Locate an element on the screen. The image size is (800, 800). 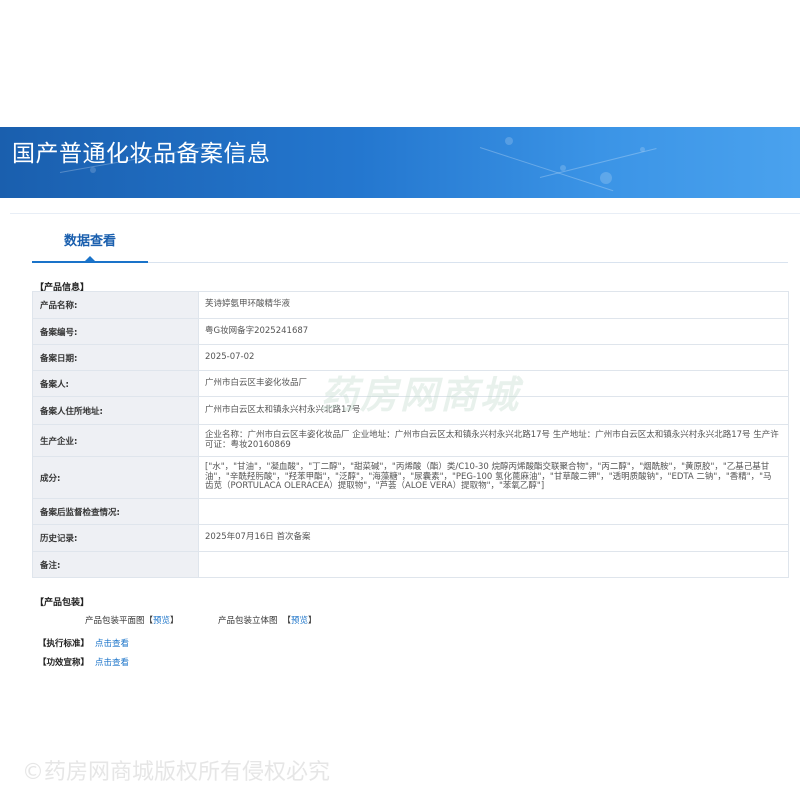
packaging-flat-item: 产品包装平面图【预览】 is located at coordinates (132, 620).